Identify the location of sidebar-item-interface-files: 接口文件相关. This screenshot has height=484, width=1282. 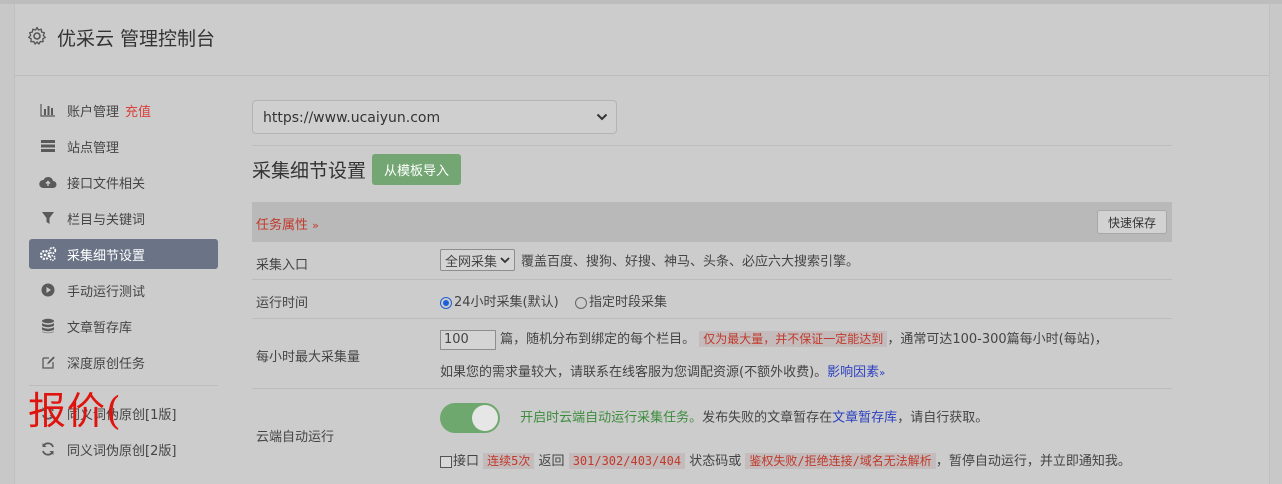
(123, 182).